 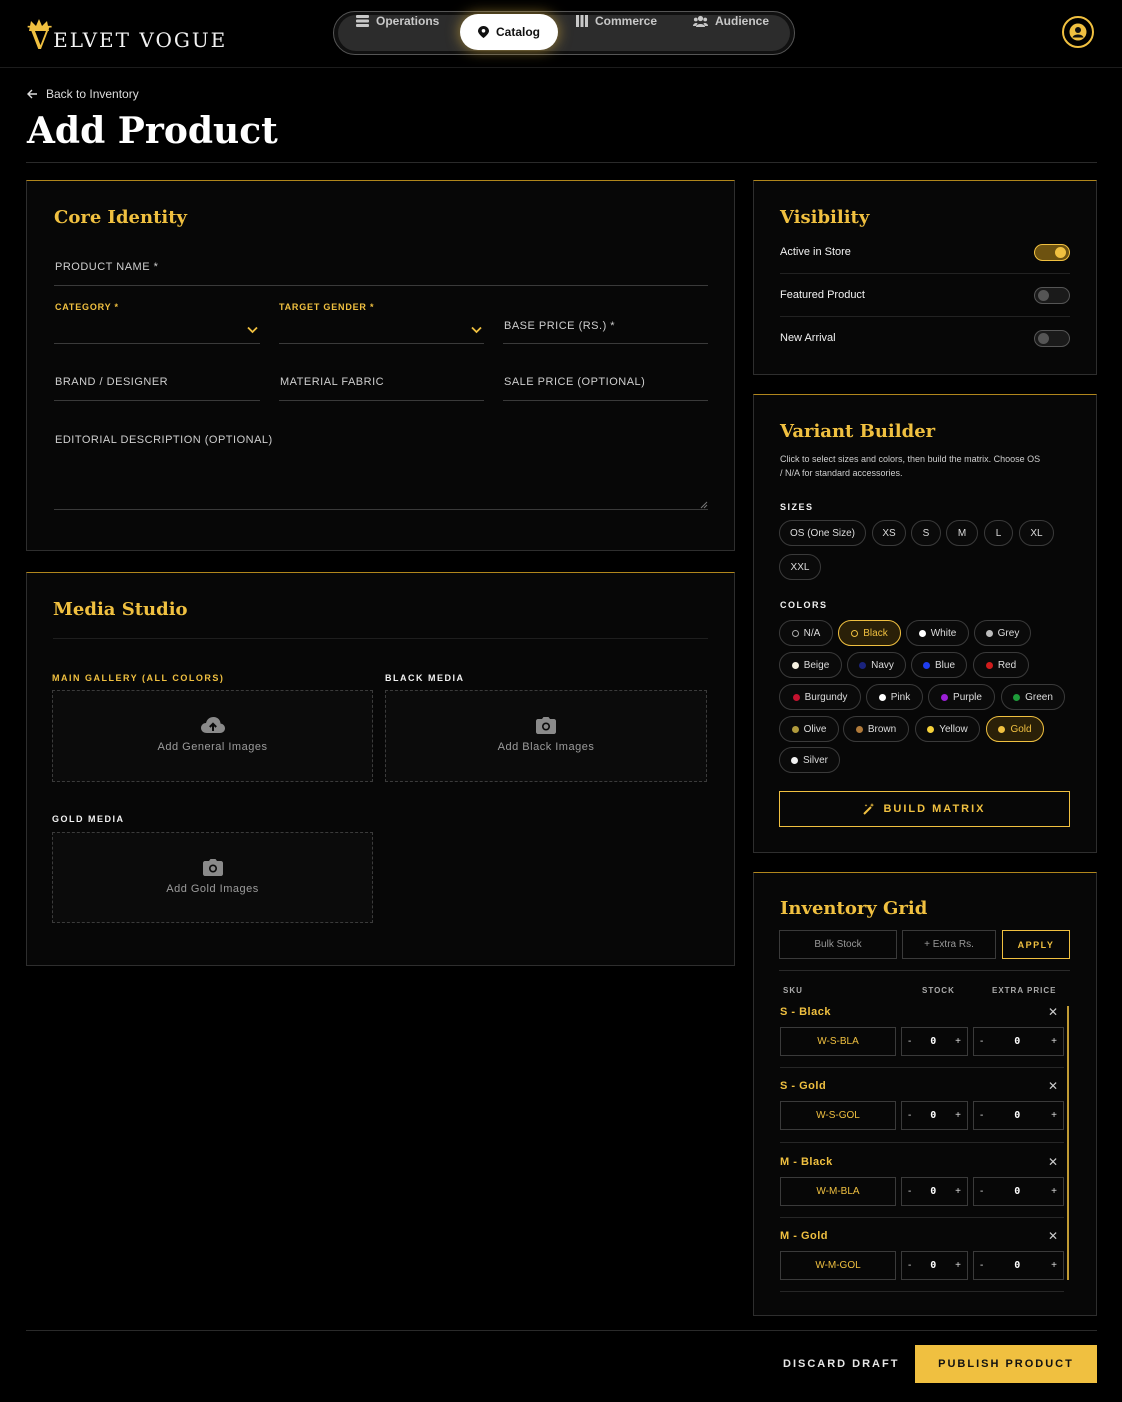 I want to click on color-chip-red: Red, so click(x=1001, y=665).